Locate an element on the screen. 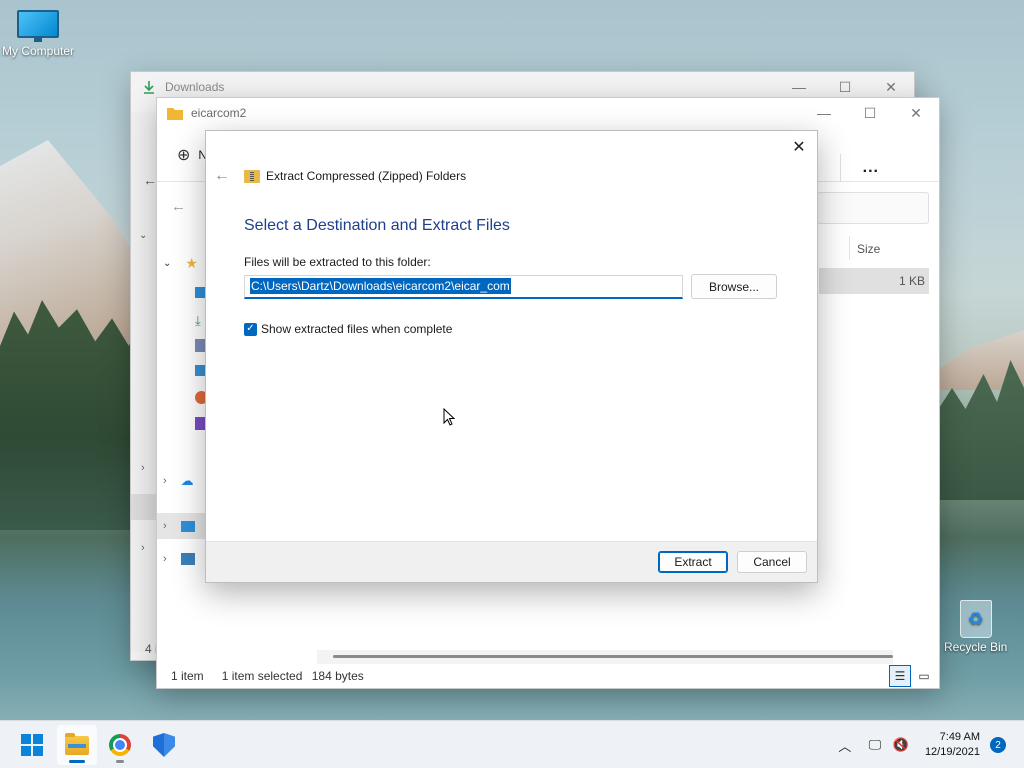 The width and height of the screenshot is (1024, 768). dialog-title: Extract Compressed (Zipped) Folders is located at coordinates (366, 176).